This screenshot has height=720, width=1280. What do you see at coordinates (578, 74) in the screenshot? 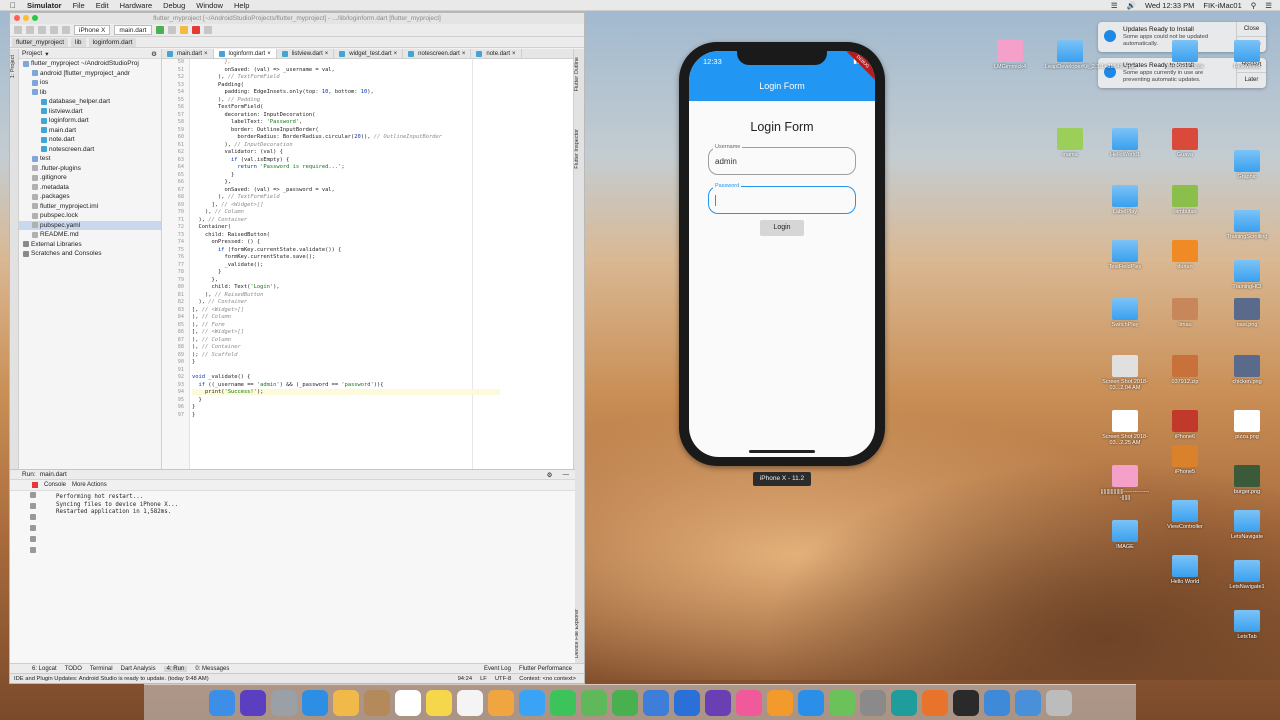
I see `side-tab-flutter-outline: Flutter Outline` at bounding box center [578, 74].